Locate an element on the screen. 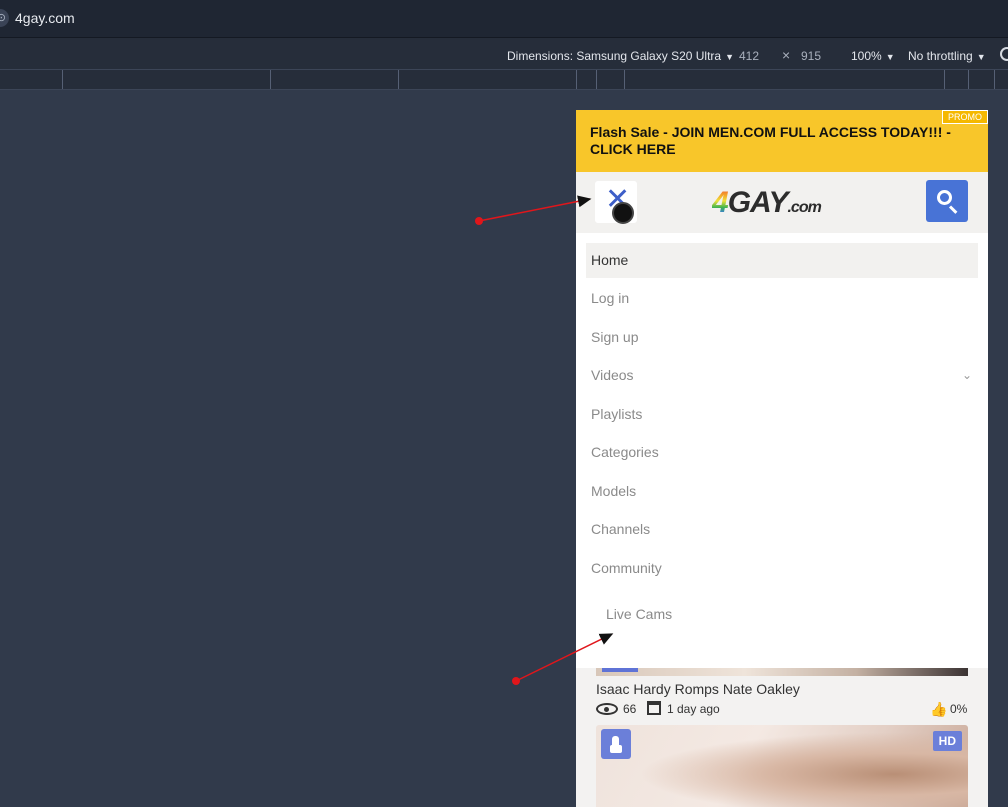 The height and width of the screenshot is (807, 1008). like-percentage: 0% is located at coordinates (959, 709).